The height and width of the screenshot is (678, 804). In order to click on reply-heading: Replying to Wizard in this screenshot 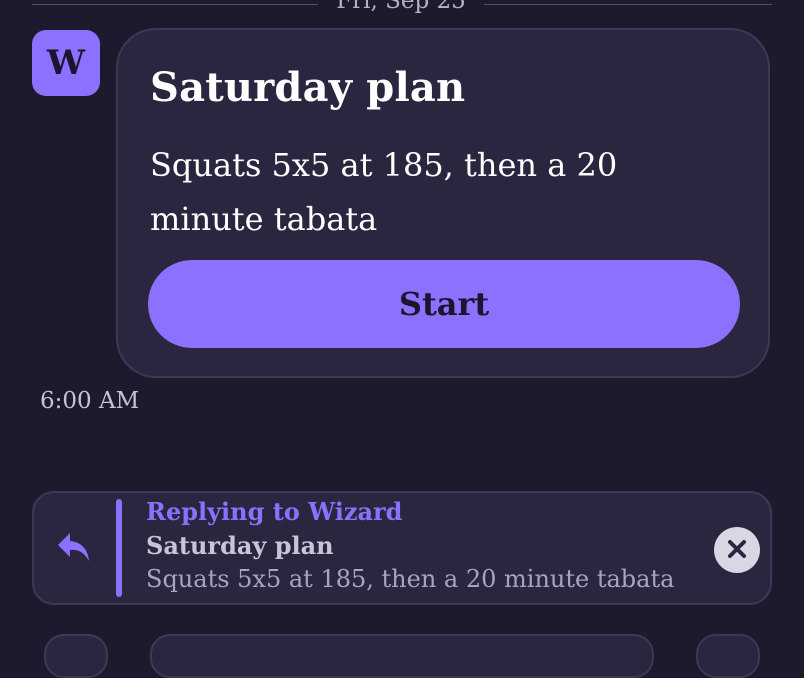, I will do `click(274, 511)`.